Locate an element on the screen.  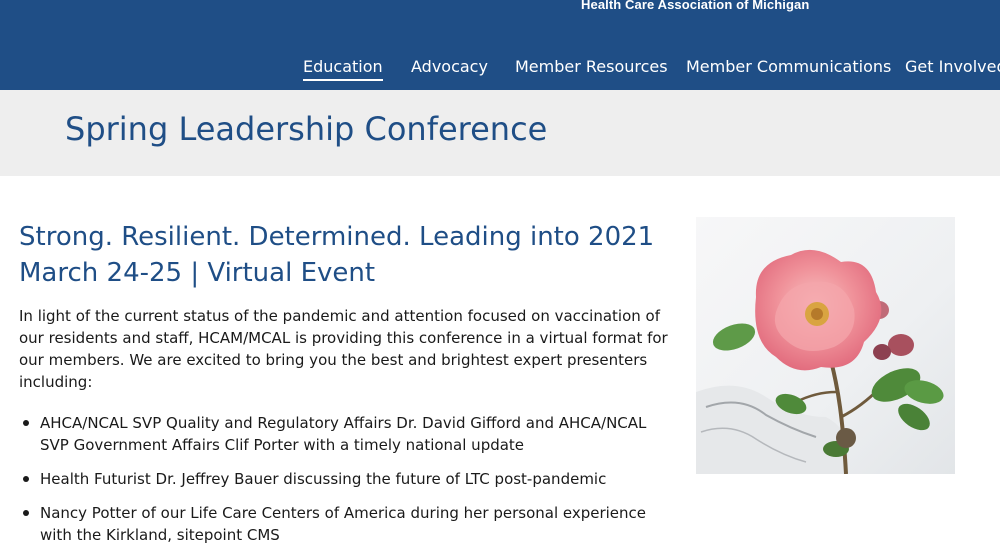
nav-member-communications: Member Communications is located at coordinates (788, 66).